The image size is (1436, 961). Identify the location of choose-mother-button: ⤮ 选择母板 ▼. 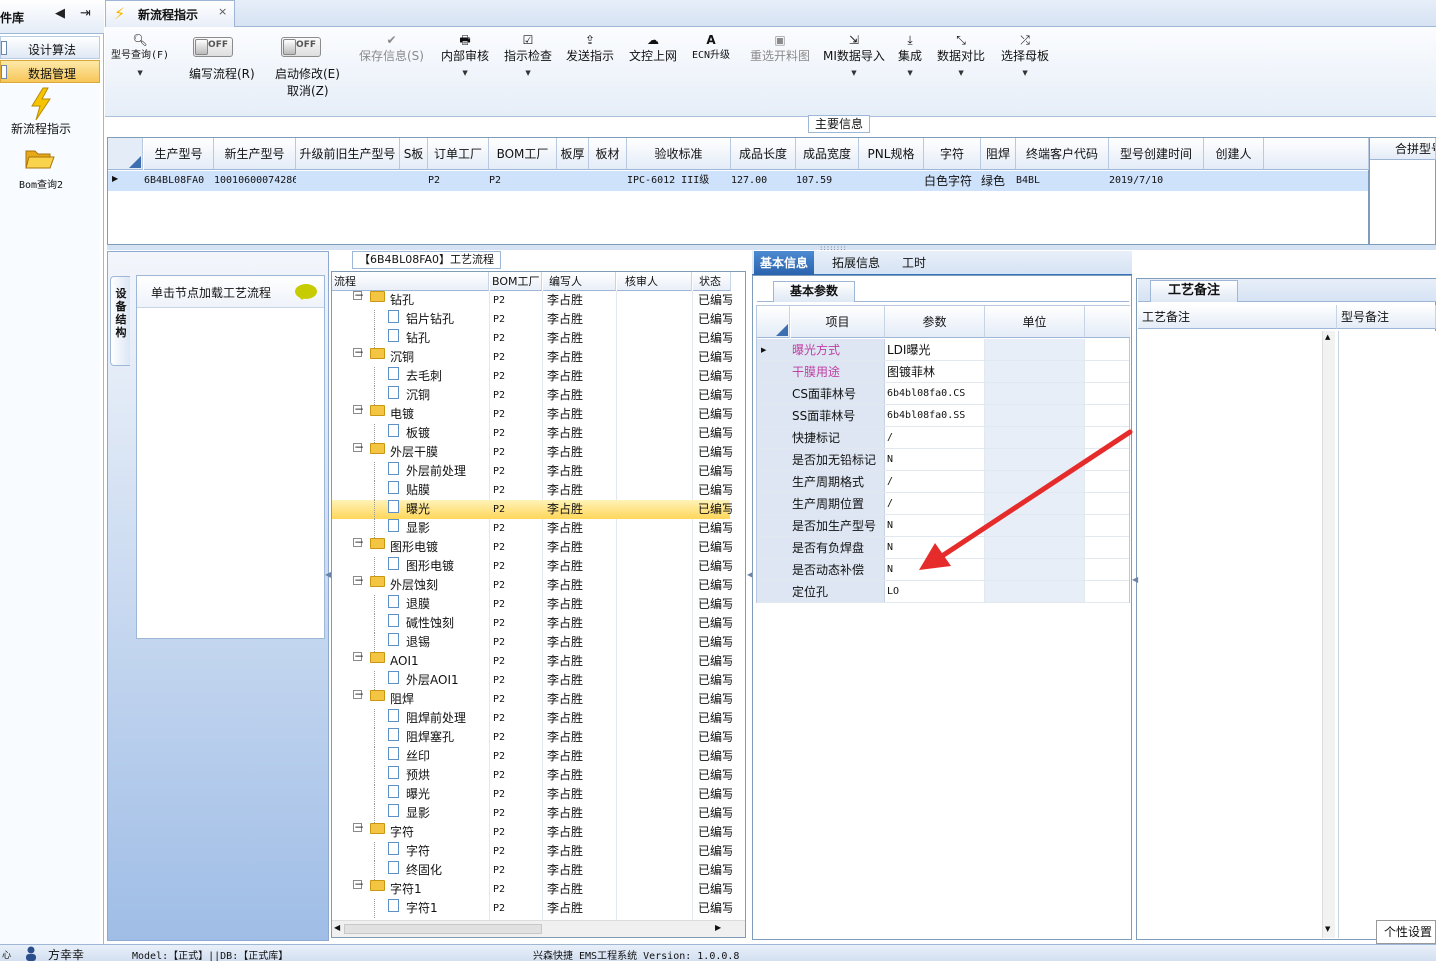
(1025, 55).